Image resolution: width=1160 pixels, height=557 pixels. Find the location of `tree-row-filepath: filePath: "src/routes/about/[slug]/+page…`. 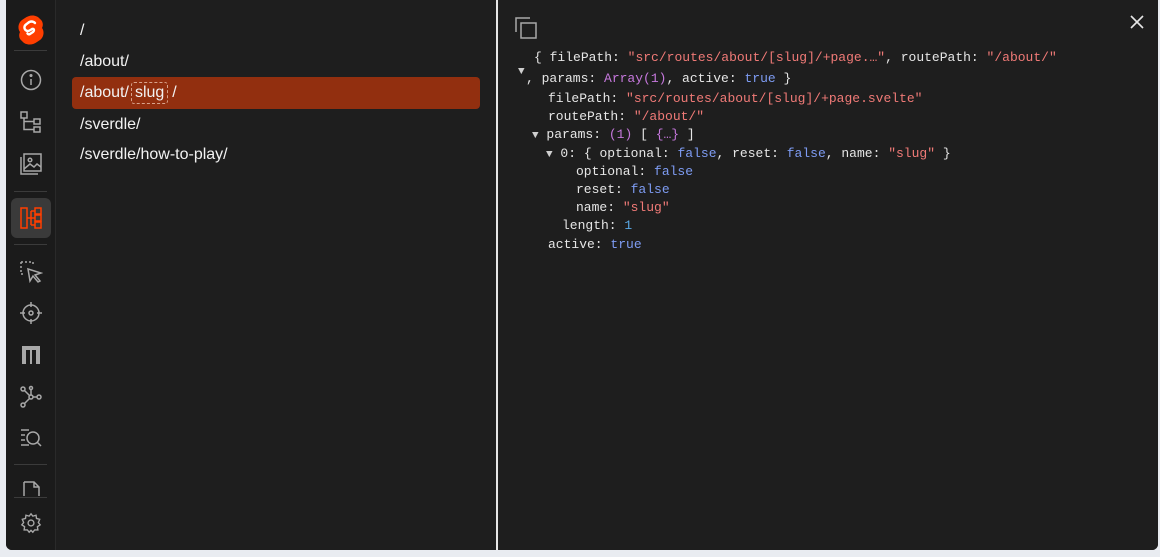

tree-row-filepath: filePath: "src/routes/about/[slug]/+page… is located at coordinates (735, 99).